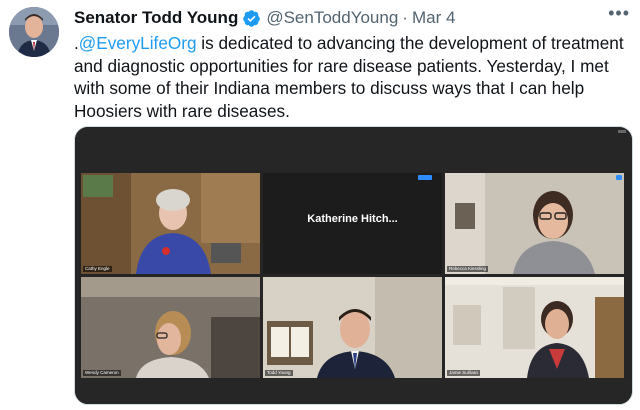 The width and height of the screenshot is (640, 410). I want to click on participant-tile-4: Wendy Cameron, so click(170, 327).